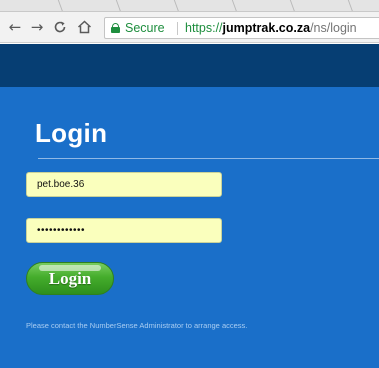  Describe the element at coordinates (124, 184) in the screenshot. I see `username-field` at that location.